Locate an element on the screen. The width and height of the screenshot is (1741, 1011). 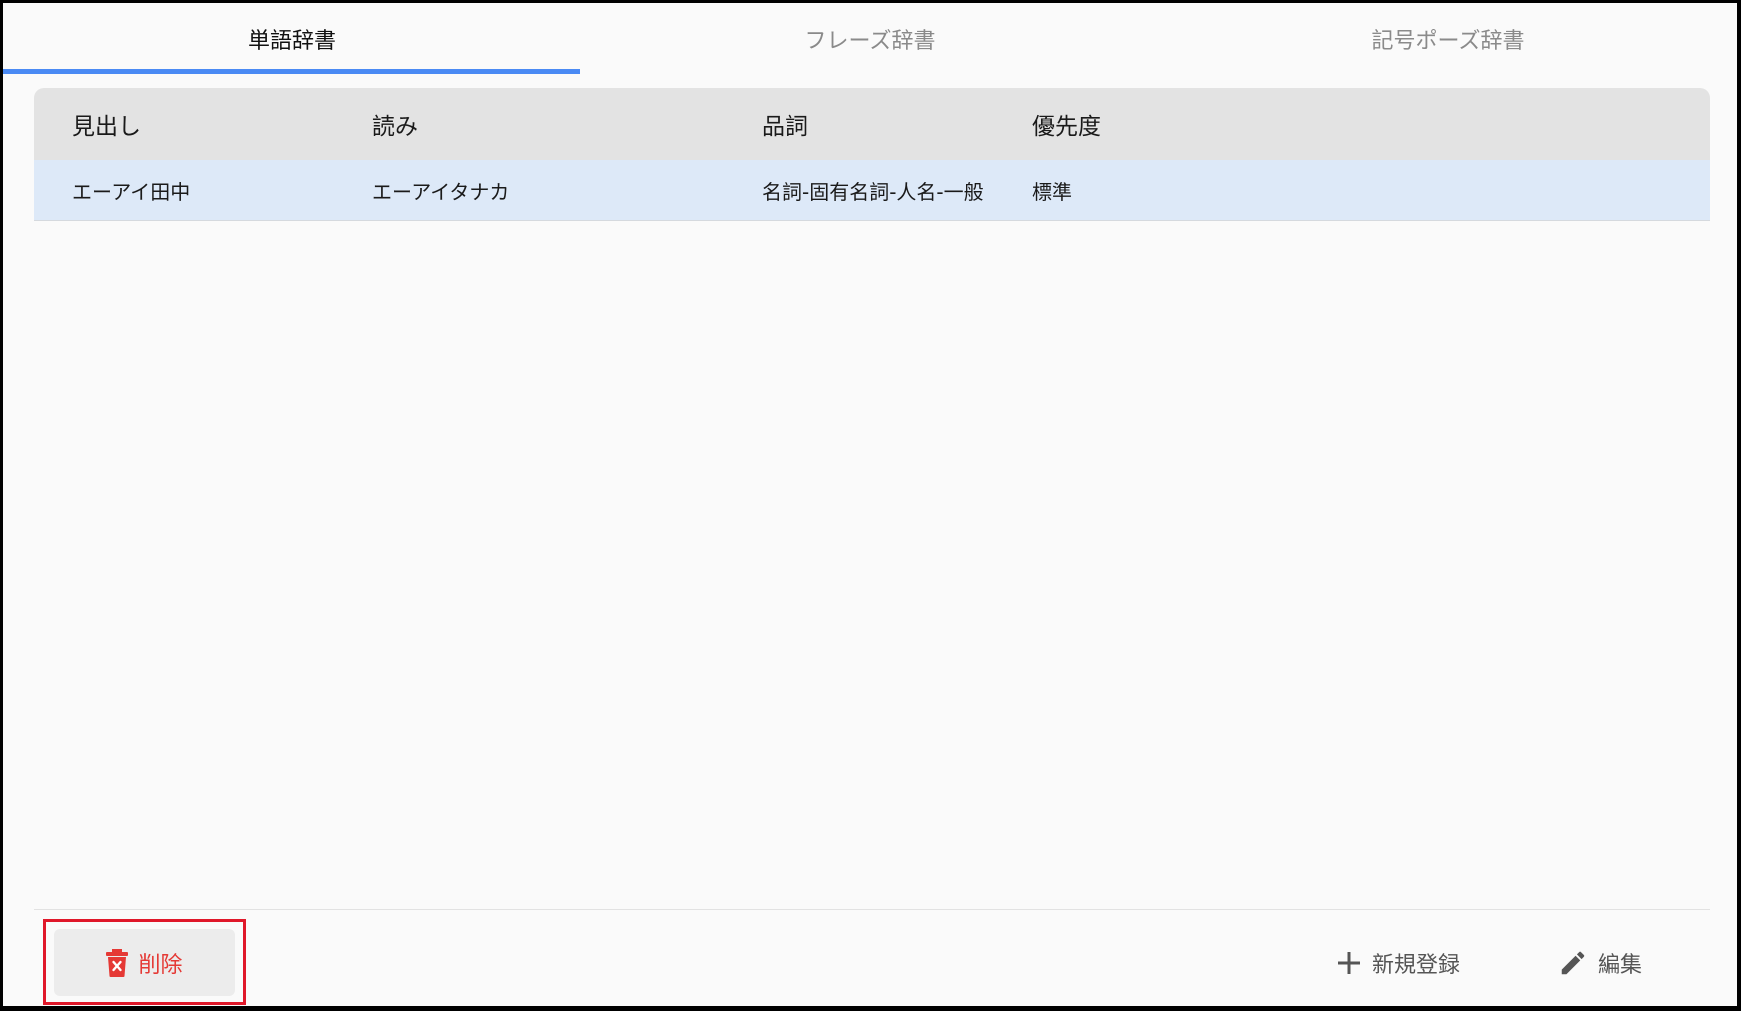
new-entry-button-label: 新規登録 is located at coordinates (1416, 965).